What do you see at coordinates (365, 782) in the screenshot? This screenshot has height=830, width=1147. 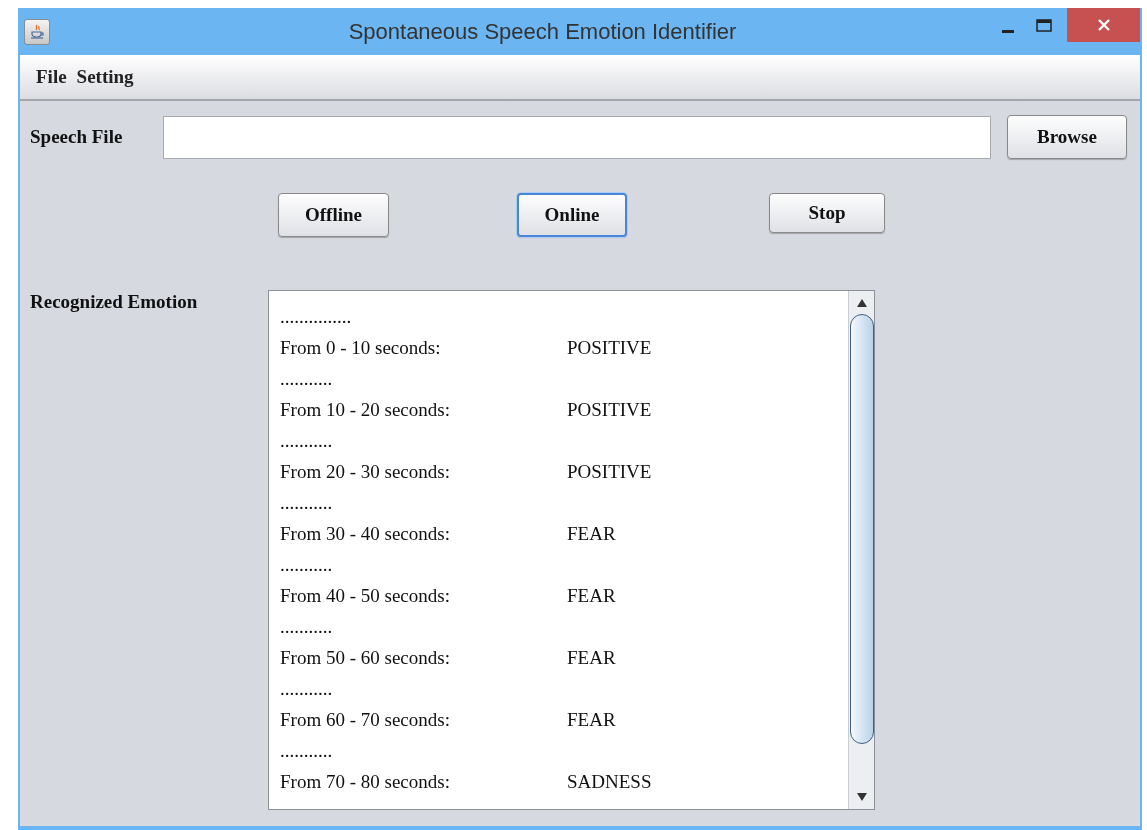 I see `time-range: From 70 - 80 seconds:` at bounding box center [365, 782].